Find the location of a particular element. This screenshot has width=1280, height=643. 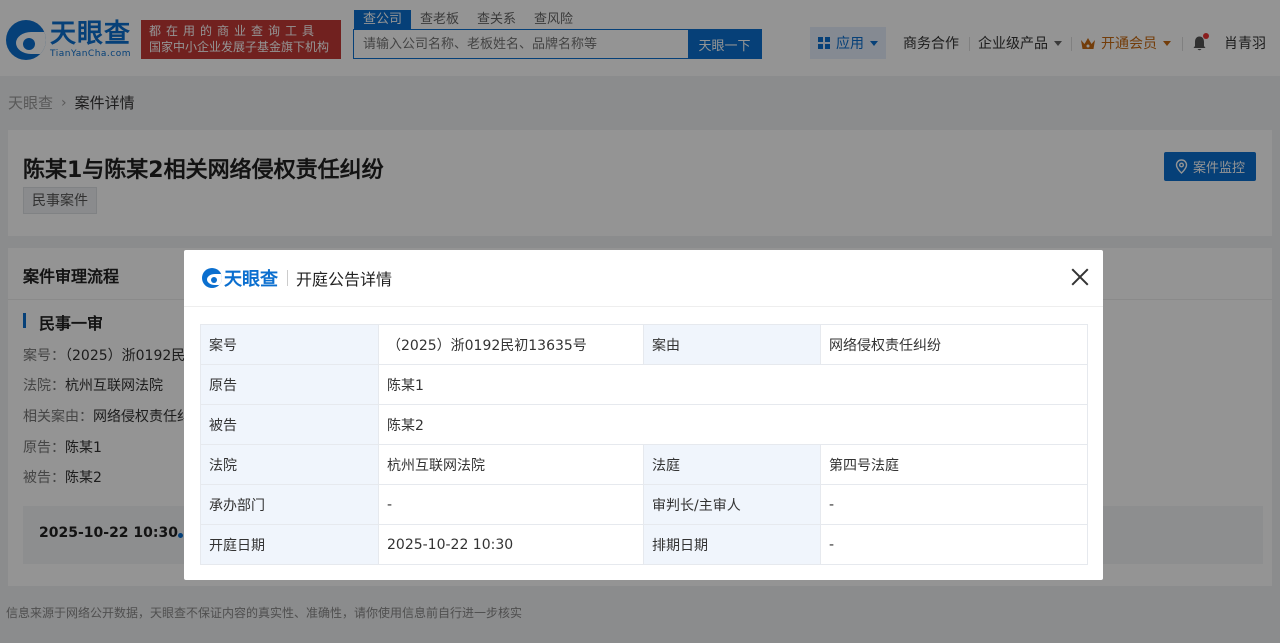

value-case-number: （2025）浙0192民初13635号 is located at coordinates (511, 344).